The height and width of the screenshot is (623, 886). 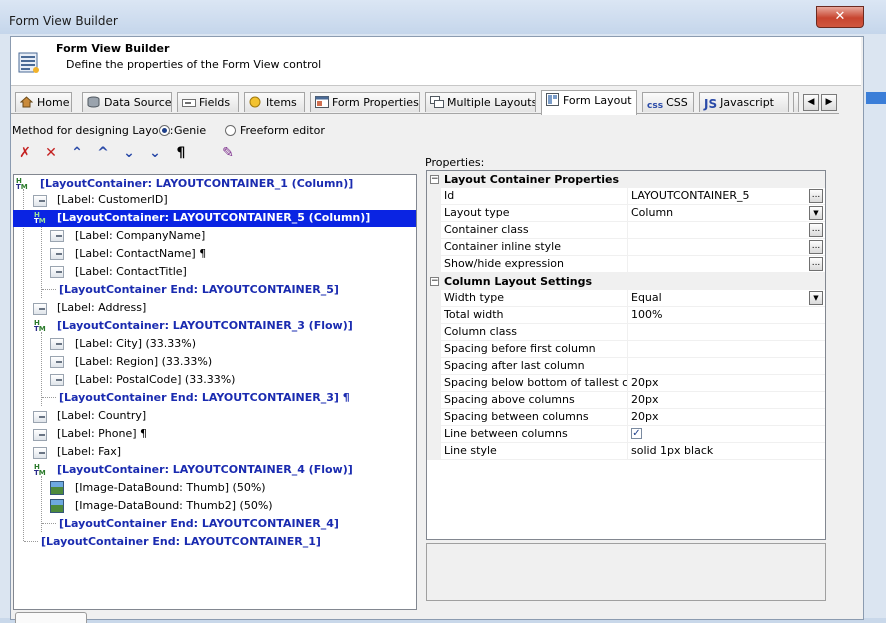 I want to click on tab-home: Home, so click(x=43, y=102).